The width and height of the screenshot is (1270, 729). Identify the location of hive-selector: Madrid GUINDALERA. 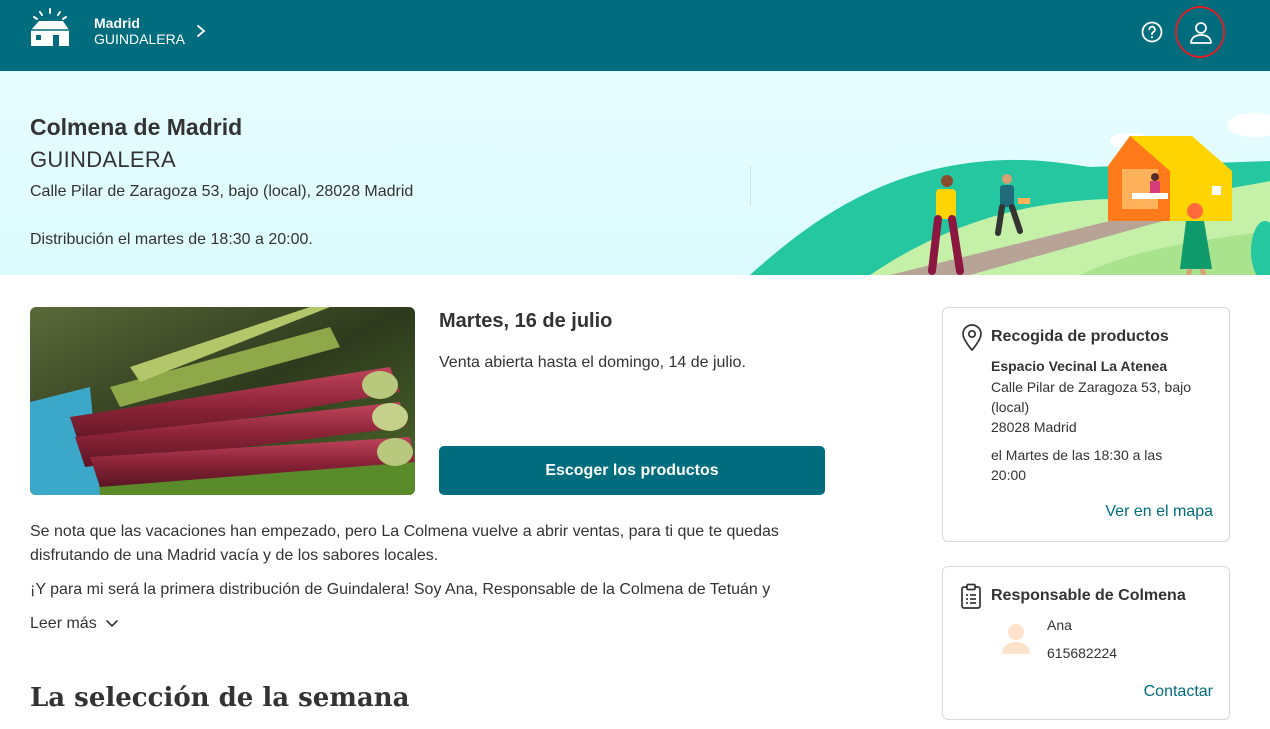
(139, 31).